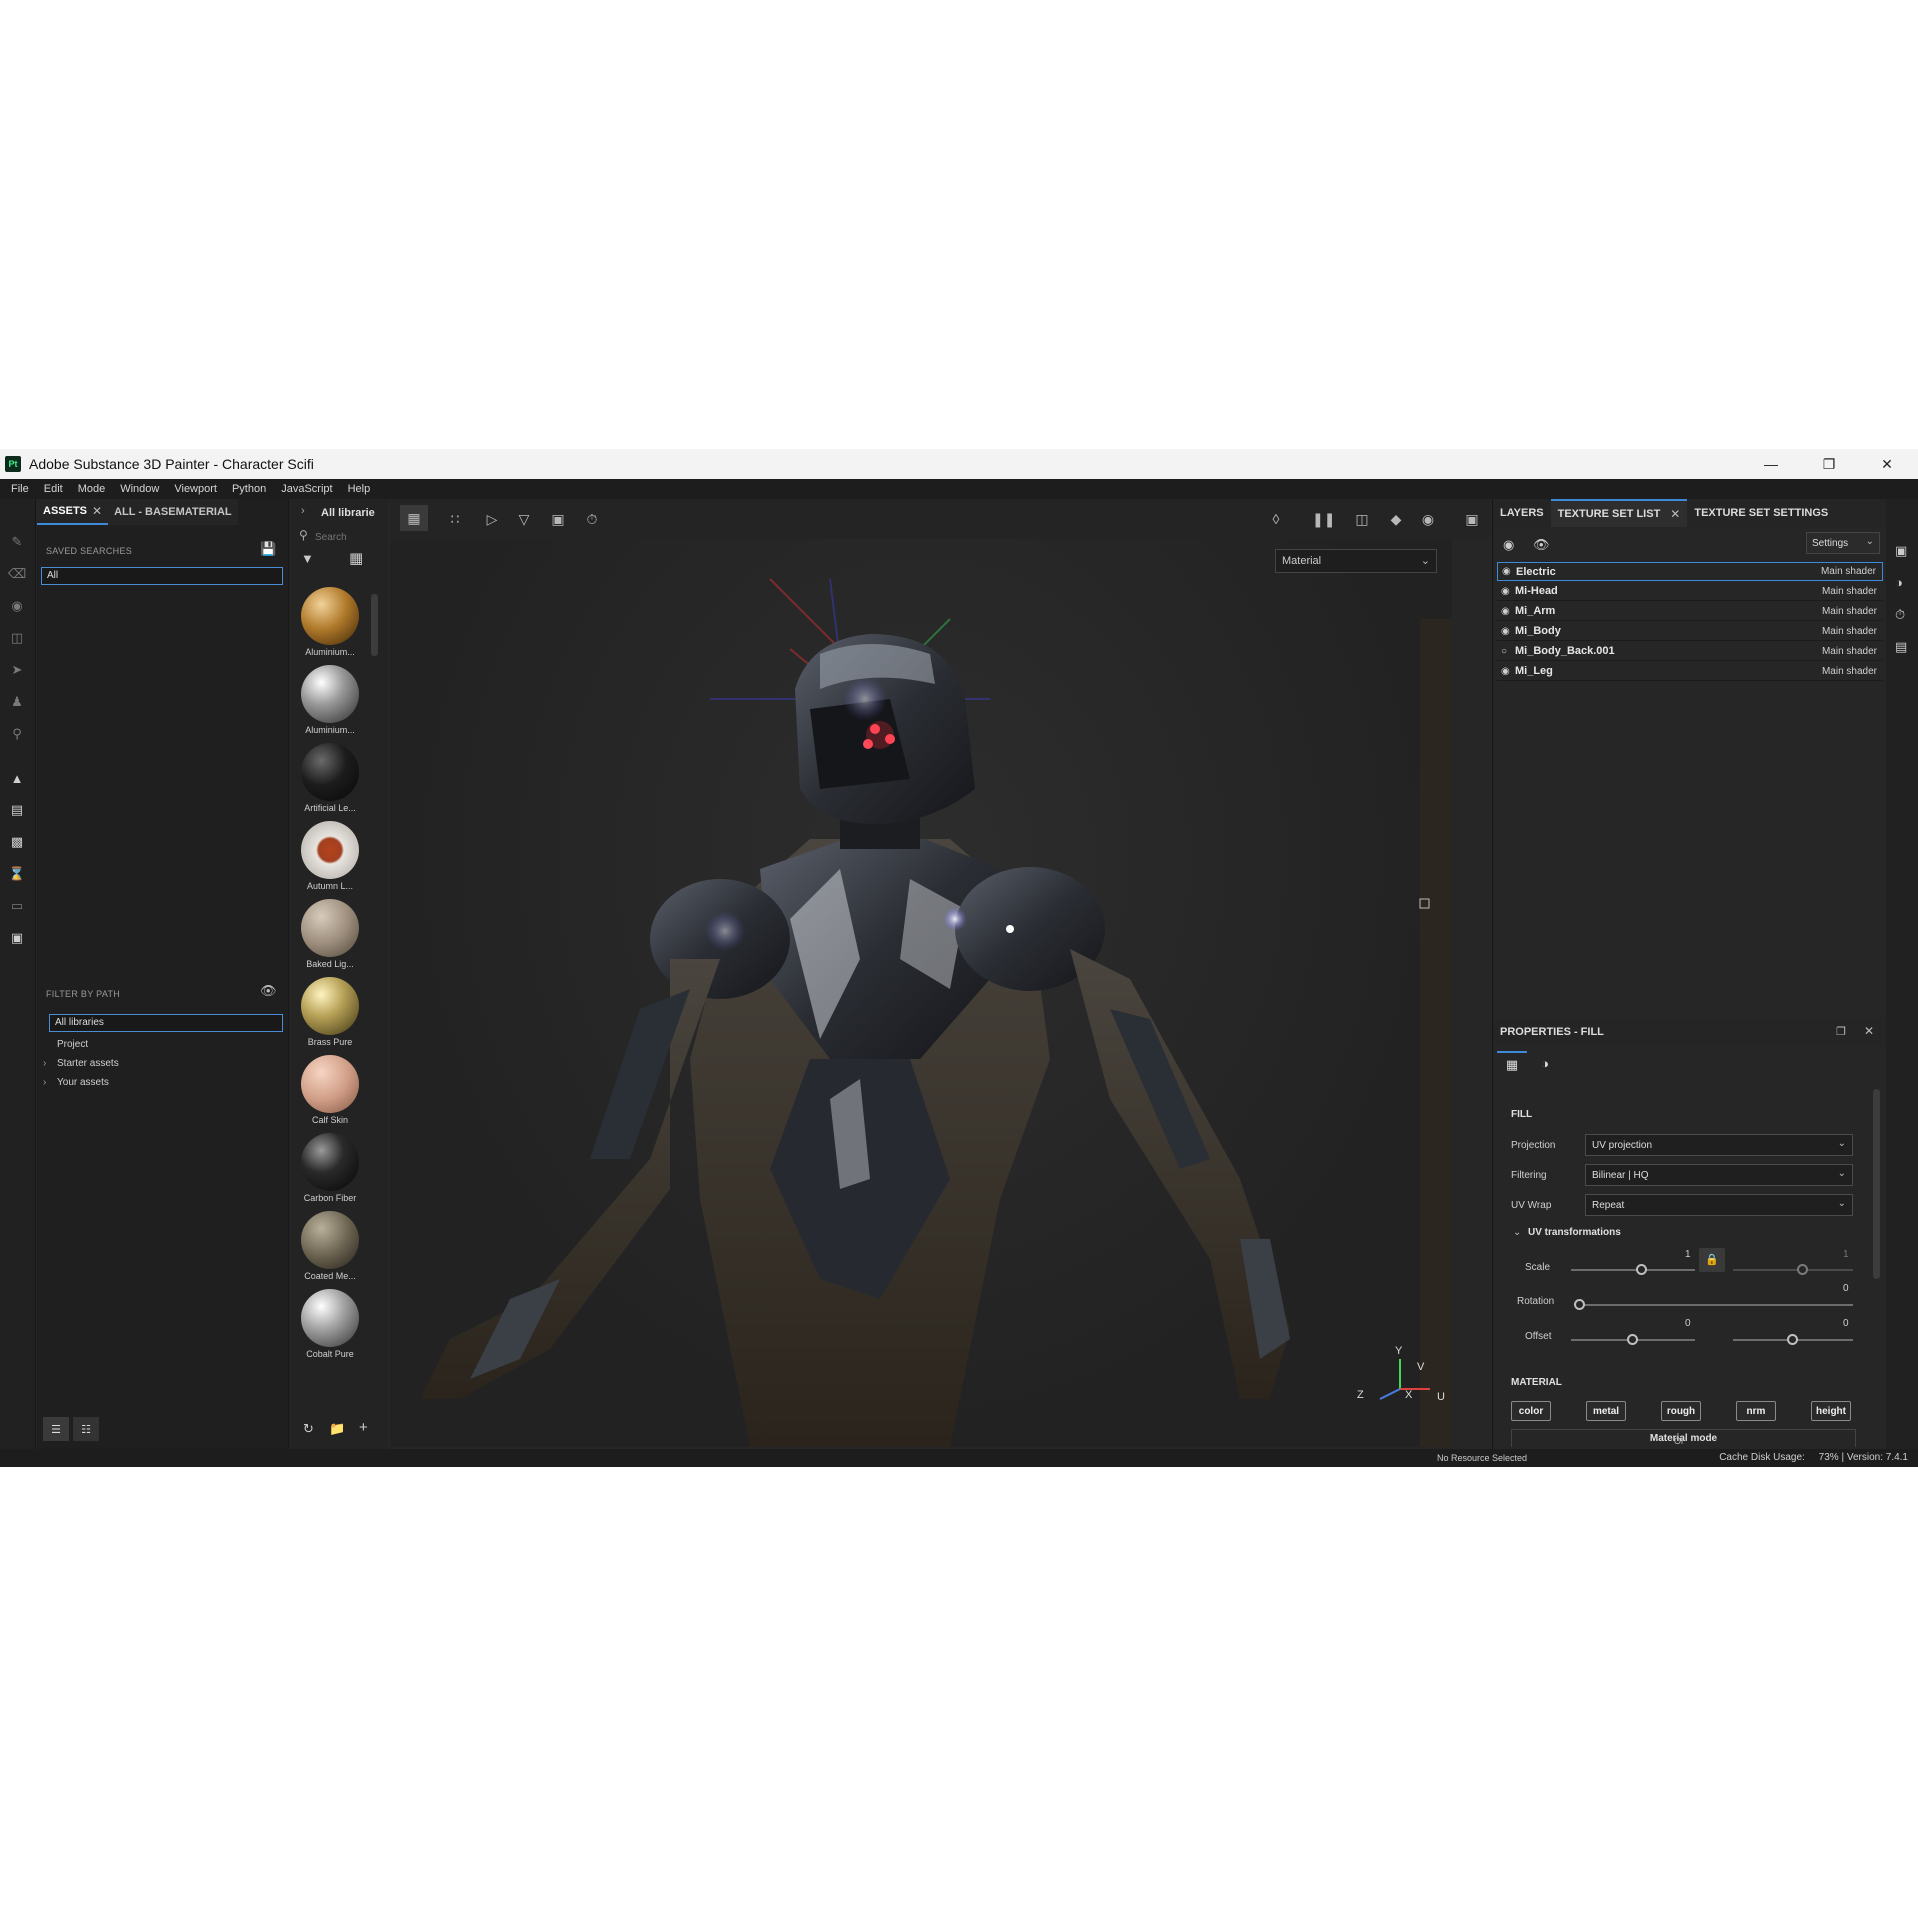  What do you see at coordinates (56, 1429) in the screenshot?
I see `list-view-icon: ☰` at bounding box center [56, 1429].